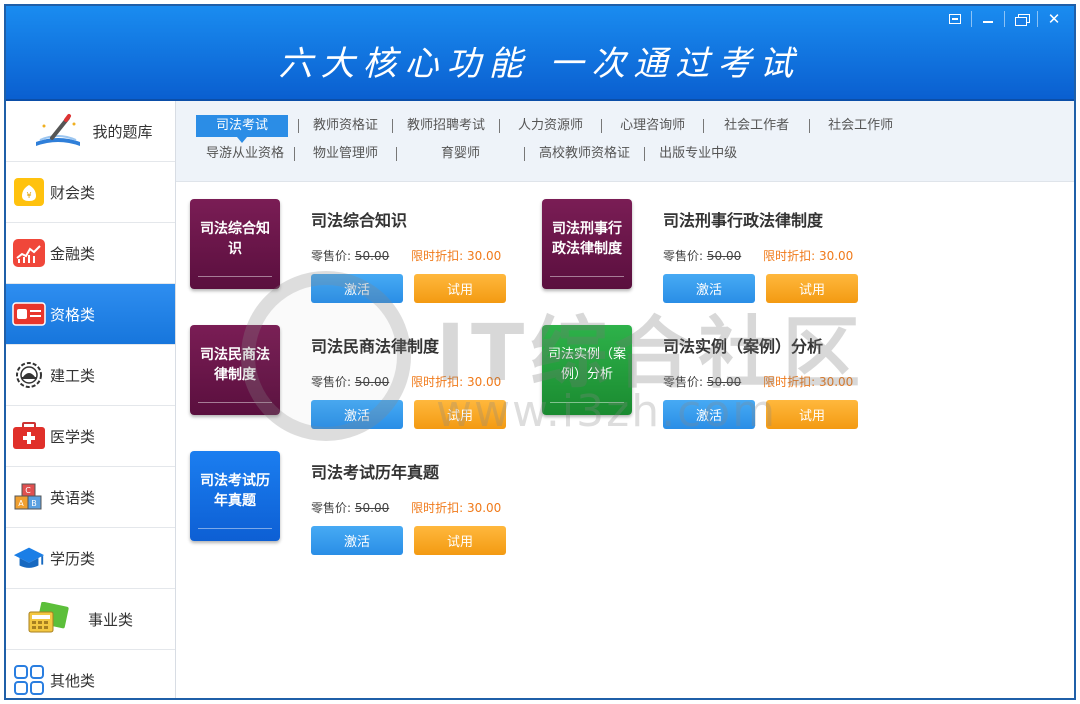  Describe the element at coordinates (58, 131) in the screenshot. I see `pen-book-icon` at that location.